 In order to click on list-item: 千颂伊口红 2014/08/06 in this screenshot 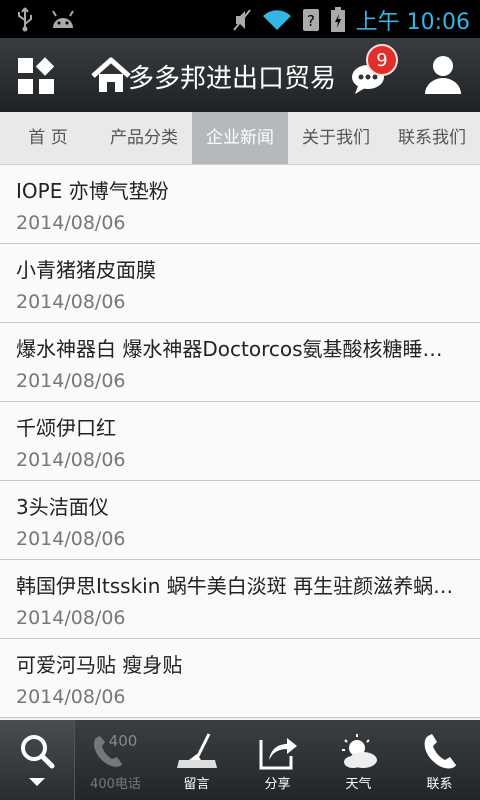, I will do `click(240, 441)`.